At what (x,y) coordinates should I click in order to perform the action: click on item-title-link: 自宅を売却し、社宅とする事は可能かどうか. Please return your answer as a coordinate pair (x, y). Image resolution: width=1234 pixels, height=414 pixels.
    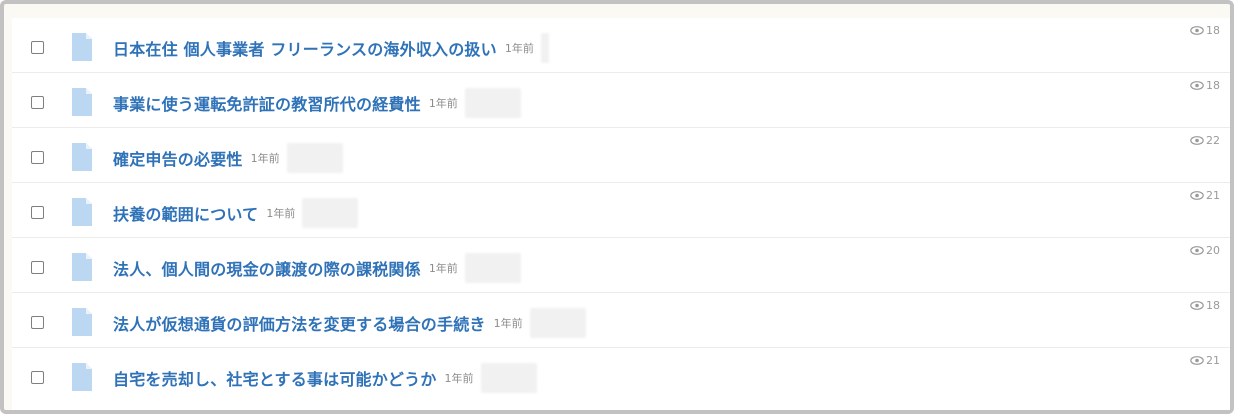
    Looking at the image, I should click on (275, 378).